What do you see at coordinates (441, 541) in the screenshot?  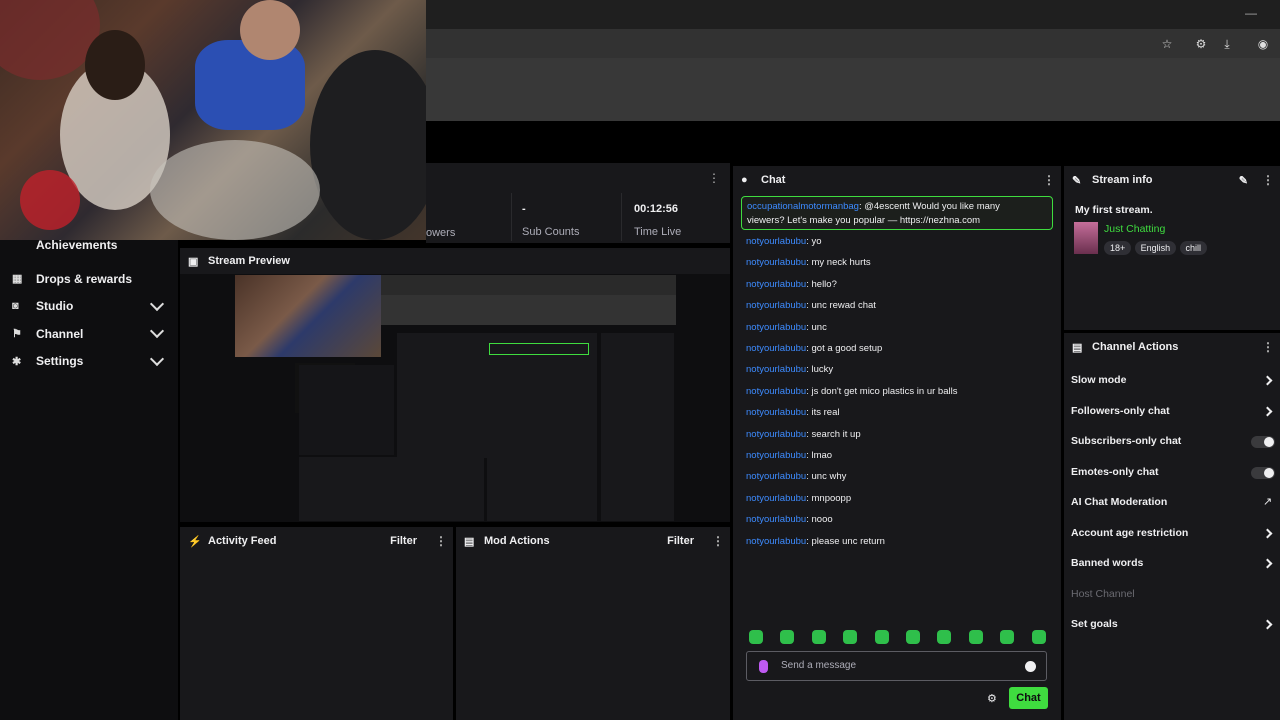 I see `activity-menu-icon: ⋮` at bounding box center [441, 541].